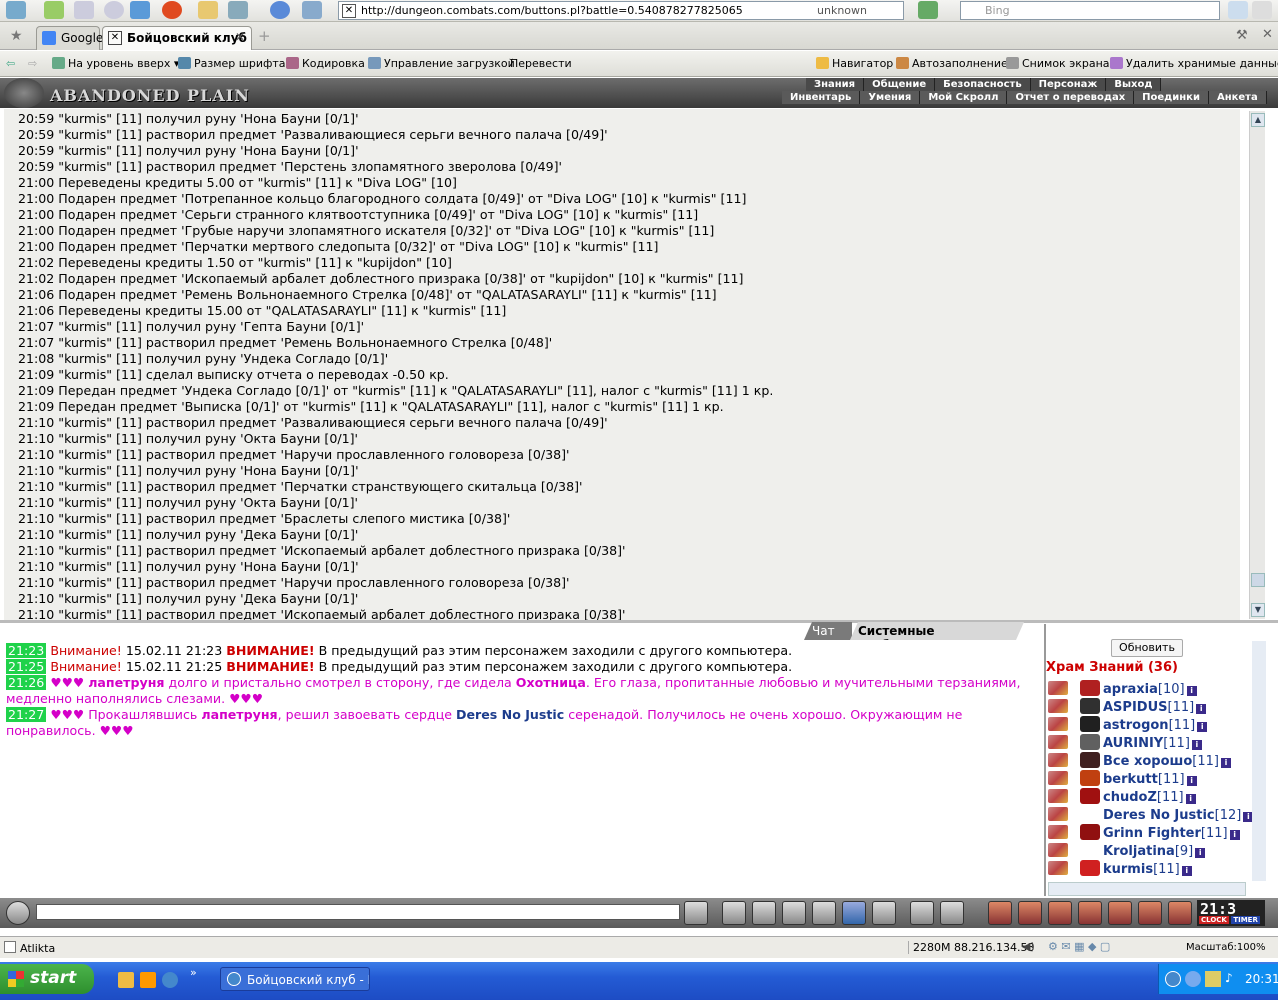 The height and width of the screenshot is (1000, 1278). Describe the element at coordinates (358, 912) in the screenshot. I see `chat-input` at that location.